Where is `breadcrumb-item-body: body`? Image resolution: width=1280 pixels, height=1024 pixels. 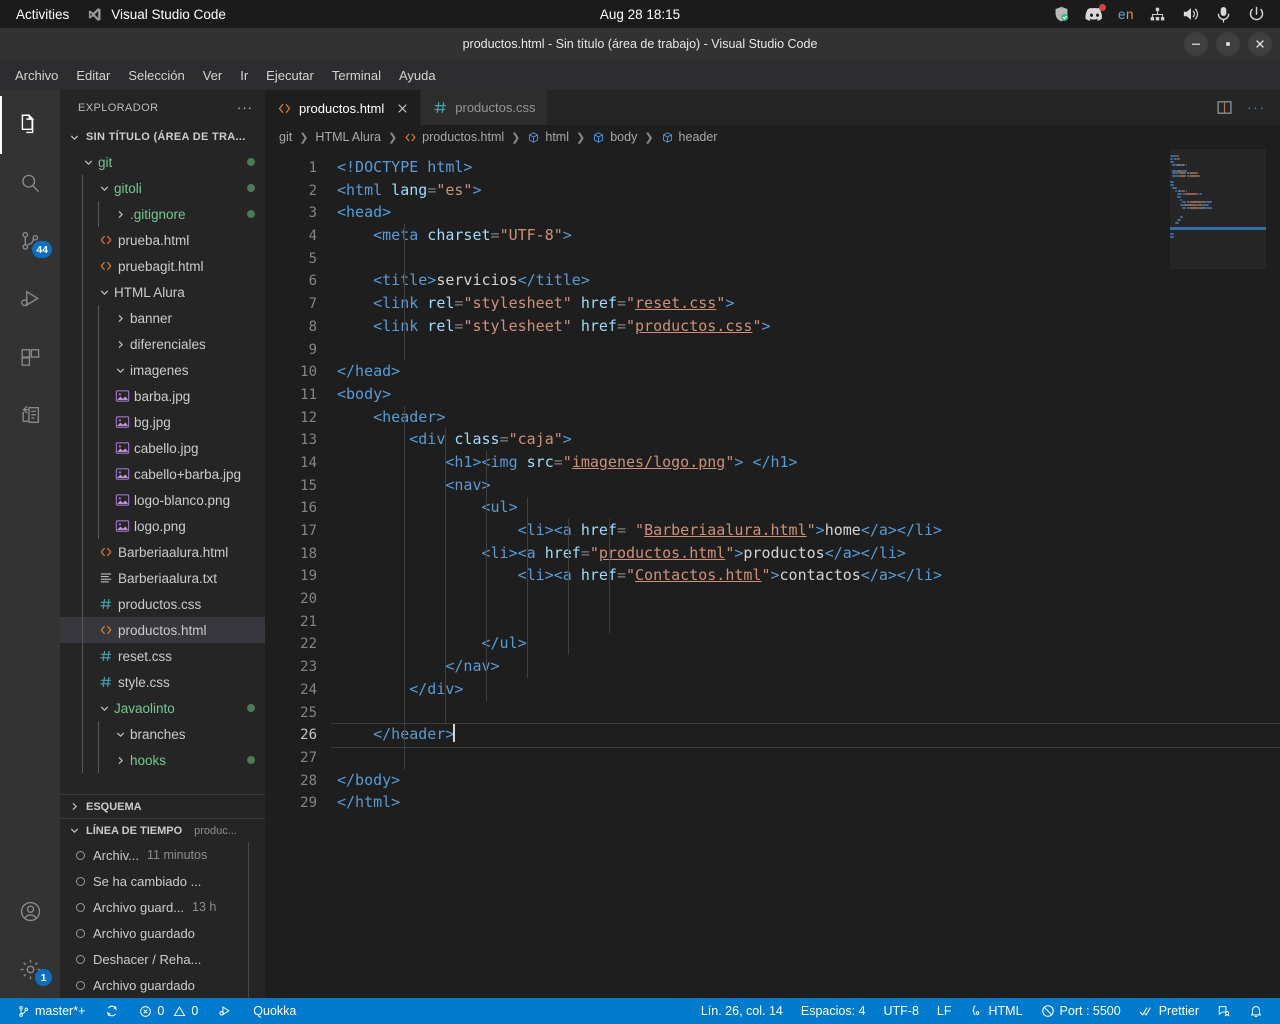
breadcrumb-item-body: body is located at coordinates (614, 137).